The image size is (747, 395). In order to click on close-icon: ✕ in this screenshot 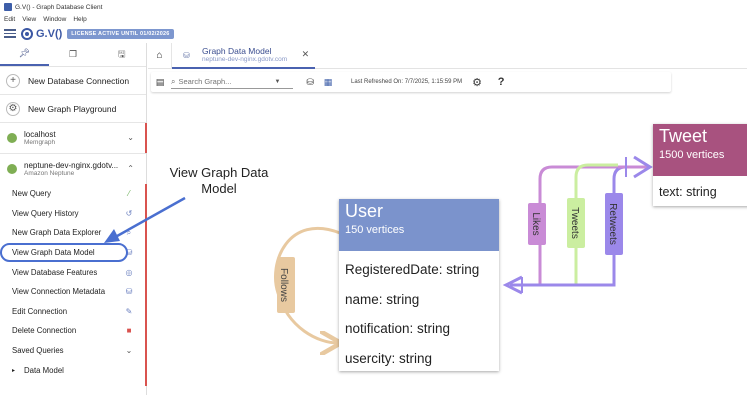, I will do `click(306, 54)`.